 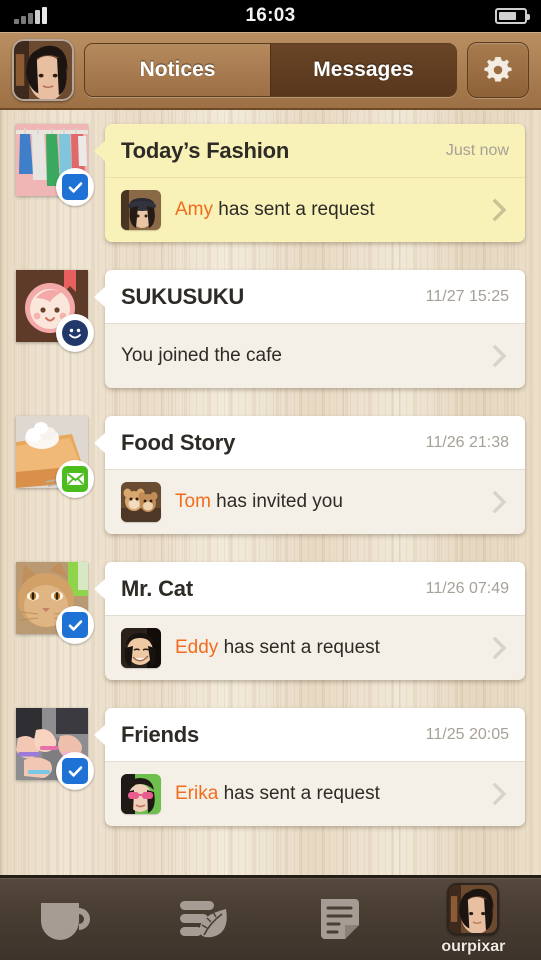 I want to click on settings-button, so click(x=498, y=70).